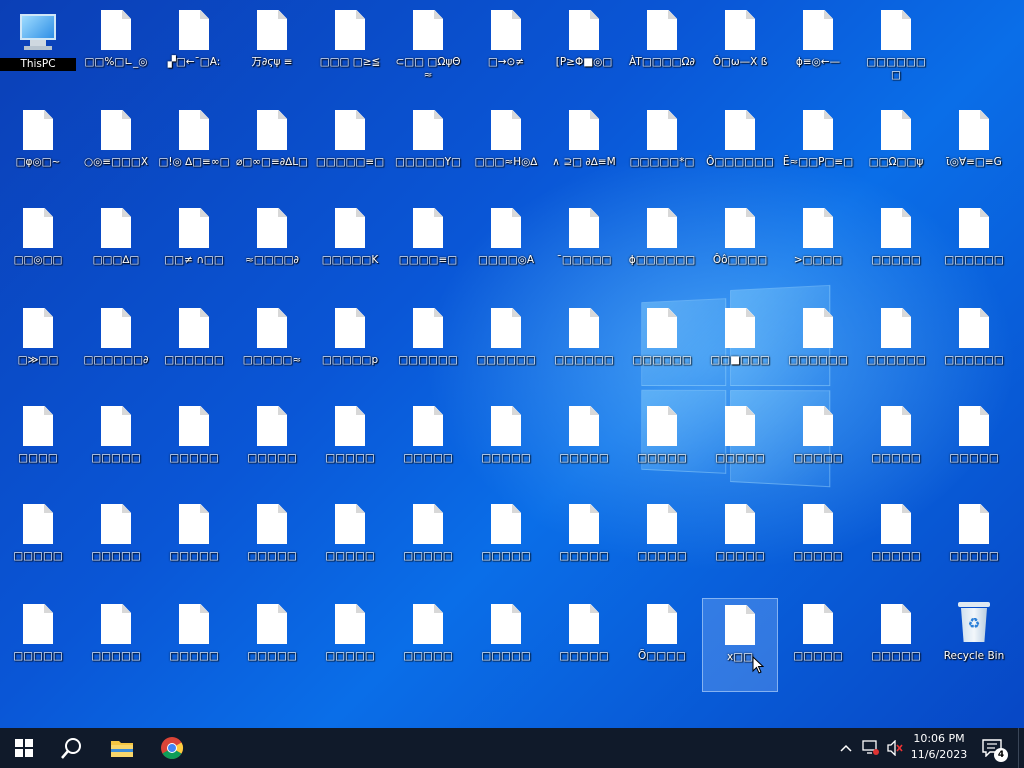 The image size is (1024, 768). I want to click on desktop-file-icon: ⊂□□ □ΩψΘ≈, so click(428, 51).